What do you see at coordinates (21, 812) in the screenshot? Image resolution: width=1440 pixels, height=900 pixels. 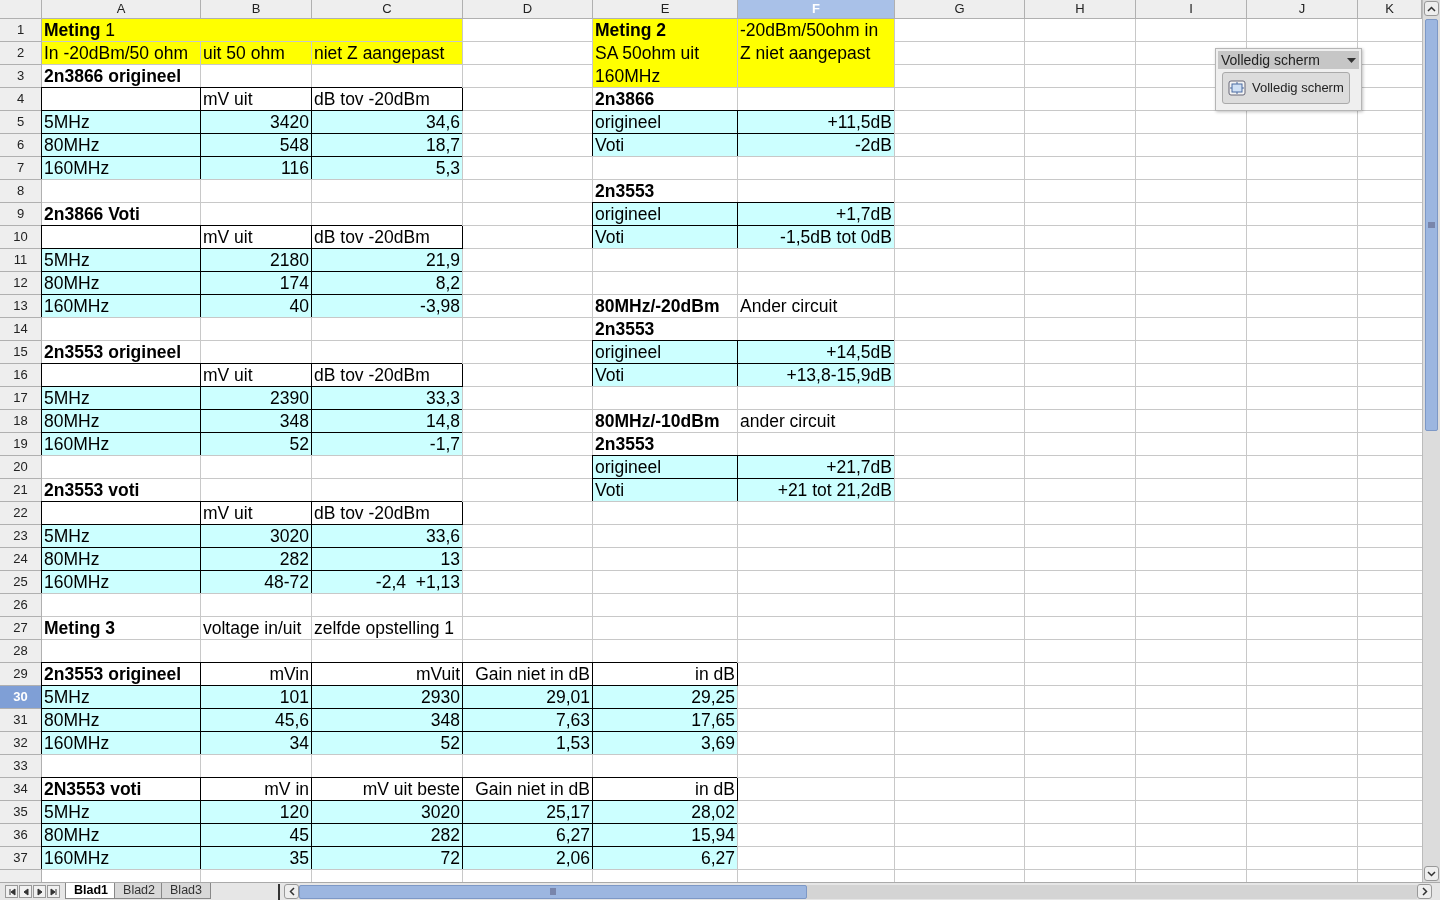 I see `row-header: 35` at bounding box center [21, 812].